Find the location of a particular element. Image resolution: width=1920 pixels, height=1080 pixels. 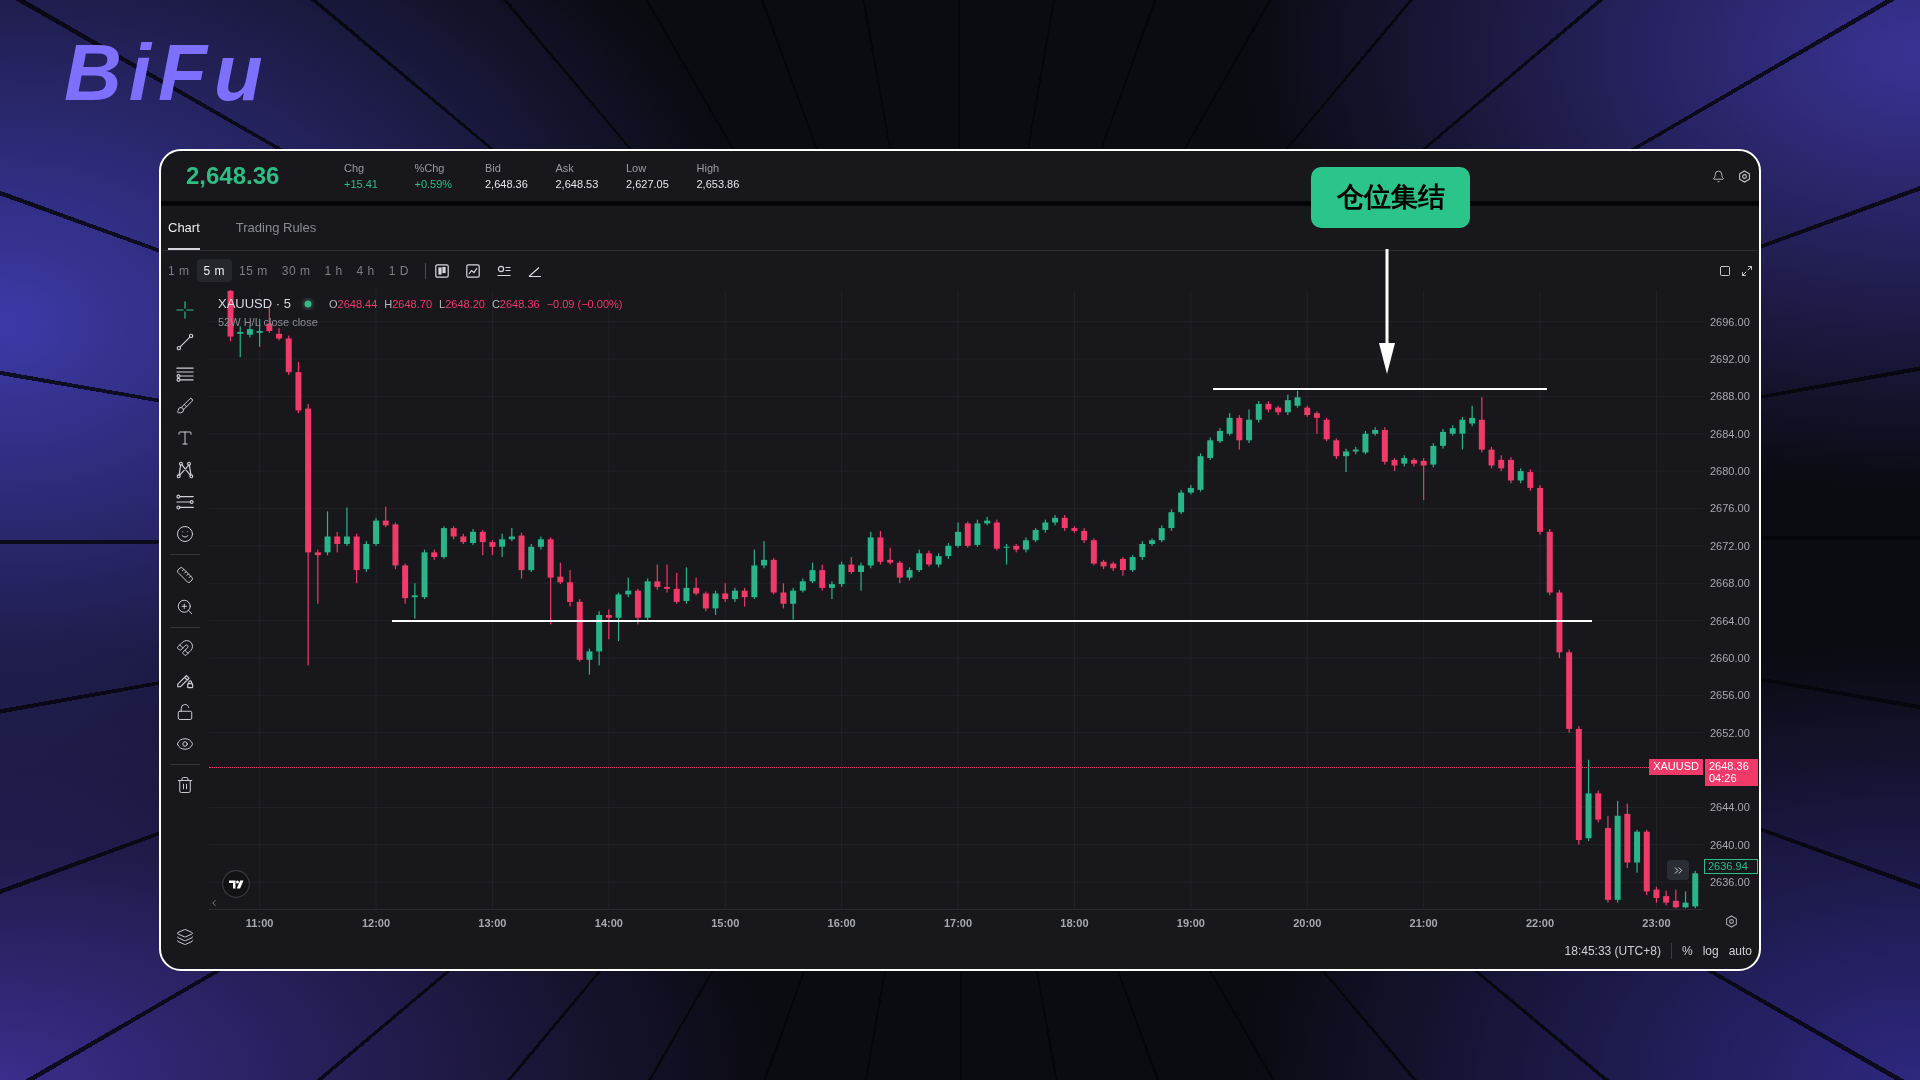

time-axis-label: 12:00 is located at coordinates (376, 923).